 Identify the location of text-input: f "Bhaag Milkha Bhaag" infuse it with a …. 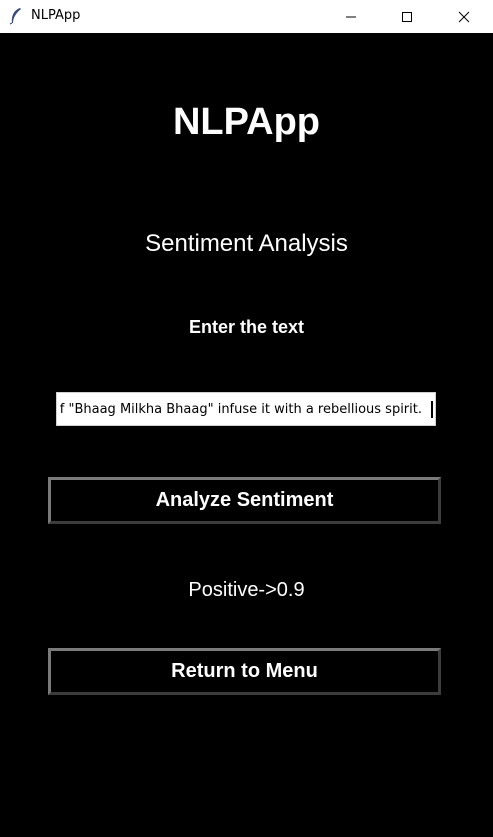
(246, 409).